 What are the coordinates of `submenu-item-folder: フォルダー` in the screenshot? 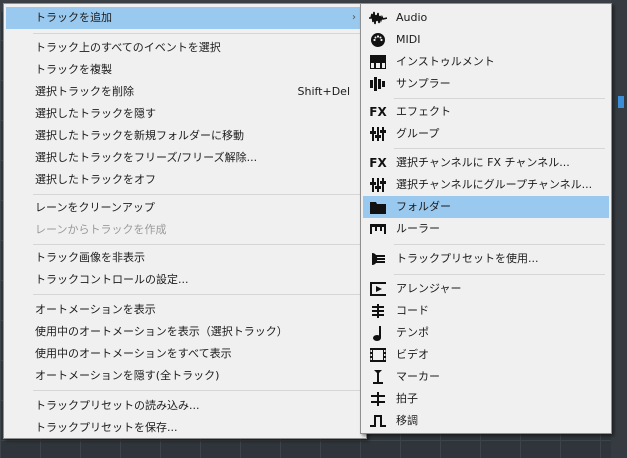 It's located at (486, 207).